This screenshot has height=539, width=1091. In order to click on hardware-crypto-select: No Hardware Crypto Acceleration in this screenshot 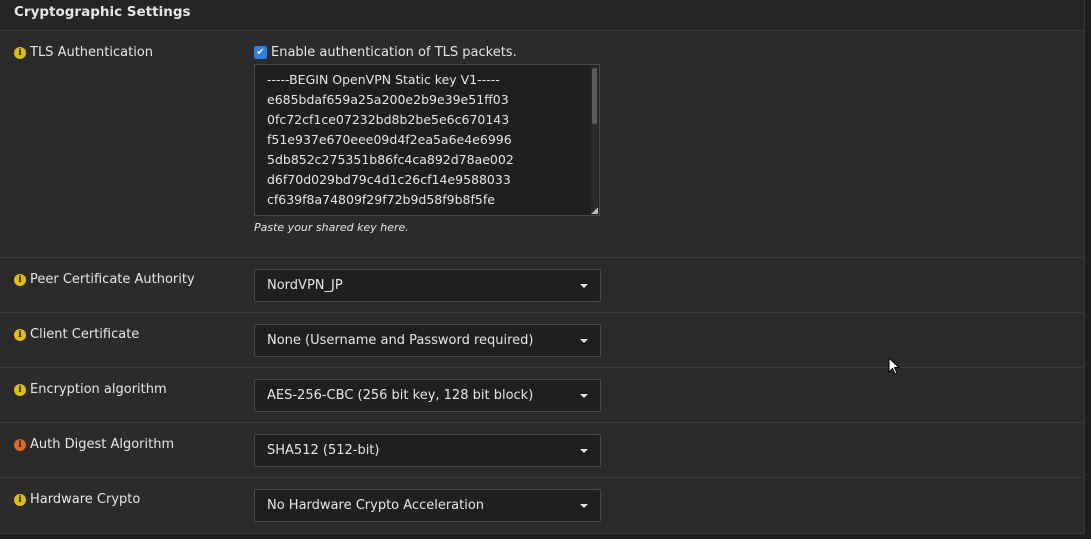, I will do `click(427, 505)`.